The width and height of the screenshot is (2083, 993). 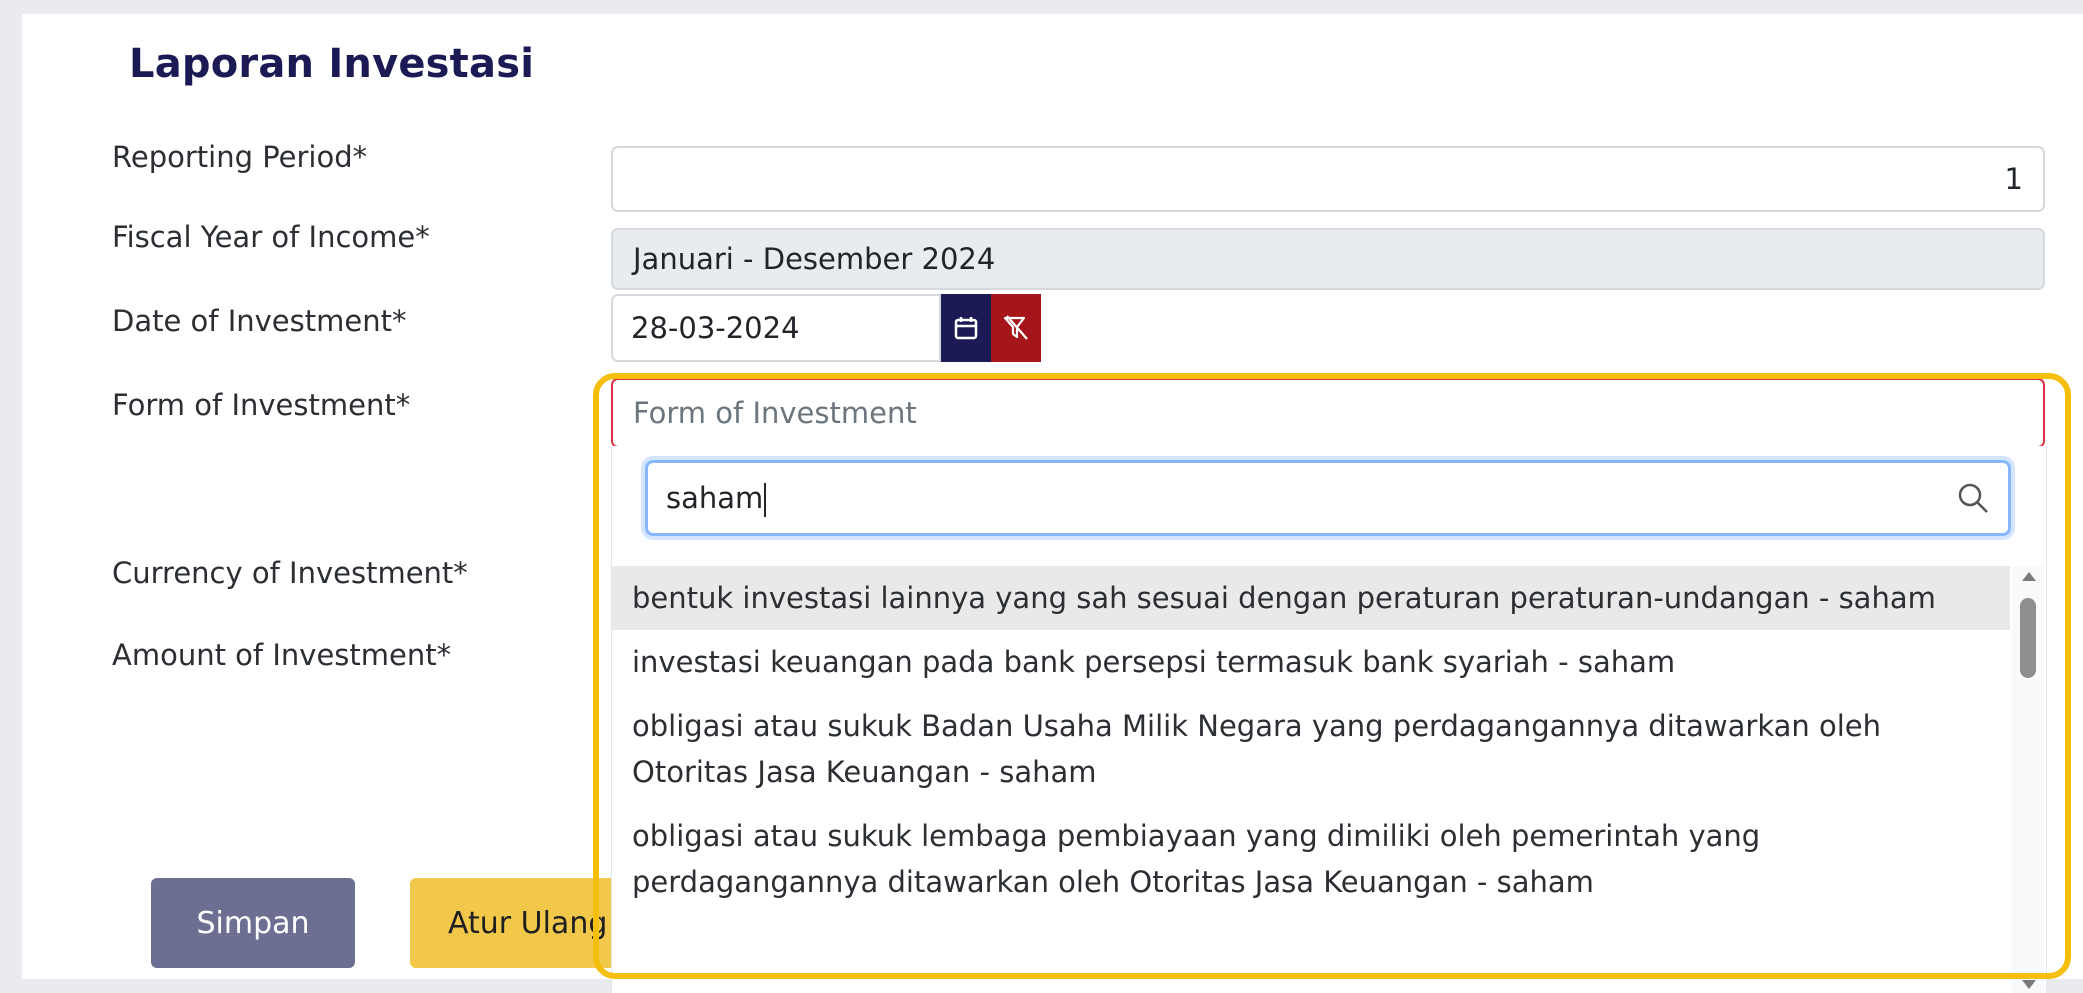 I want to click on reporting-period-label: Reporting Period*, so click(x=240, y=157).